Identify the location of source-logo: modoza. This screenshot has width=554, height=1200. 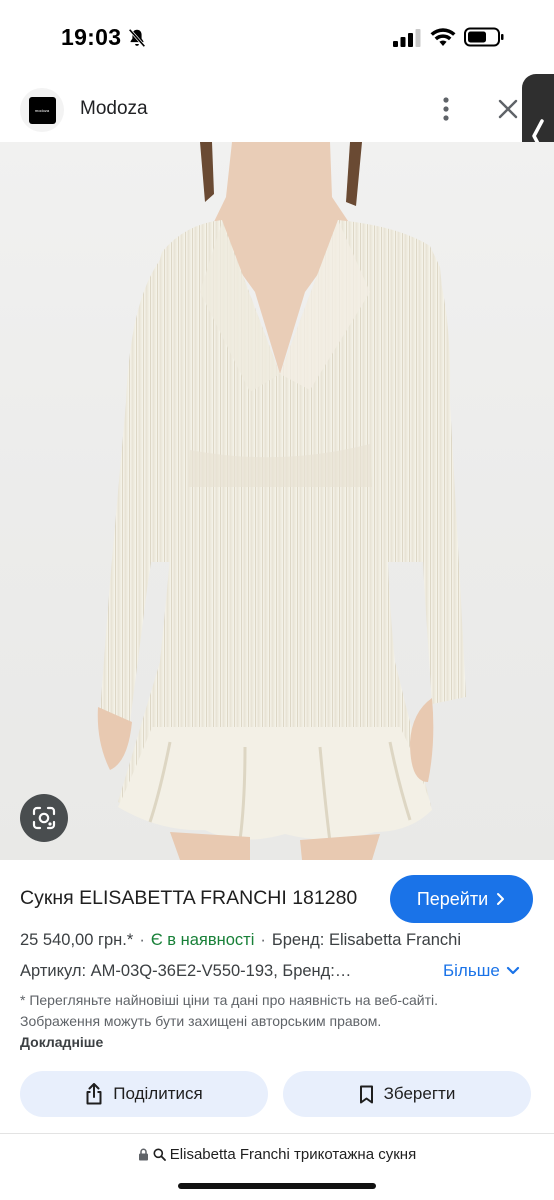
(42, 110).